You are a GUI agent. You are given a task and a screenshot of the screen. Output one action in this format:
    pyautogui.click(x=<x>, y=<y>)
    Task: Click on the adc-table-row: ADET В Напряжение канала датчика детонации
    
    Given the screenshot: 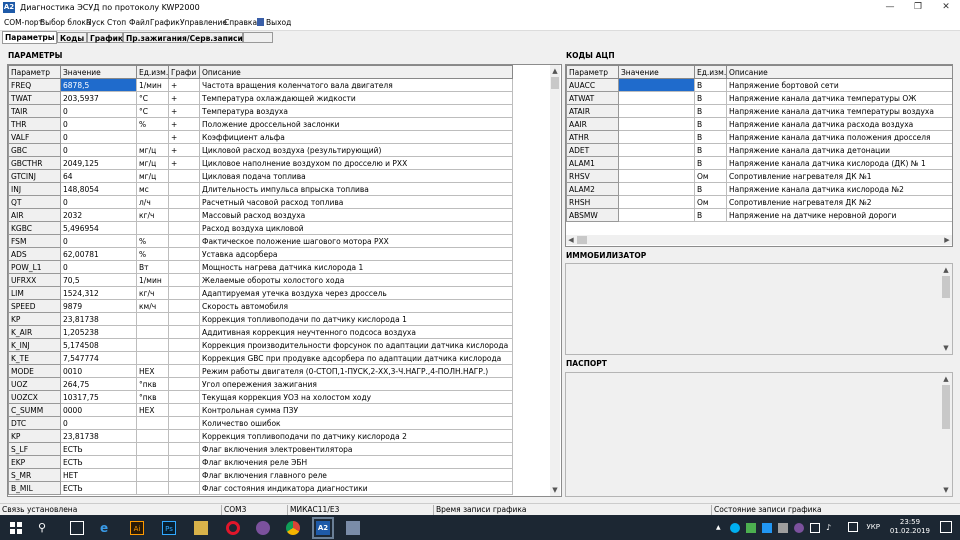 What is the action you would take?
    pyautogui.click(x=759, y=150)
    